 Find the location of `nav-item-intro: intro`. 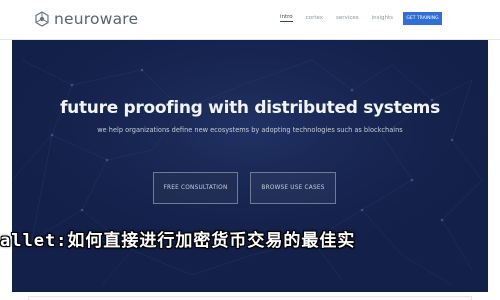

nav-item-intro: intro is located at coordinates (286, 18).